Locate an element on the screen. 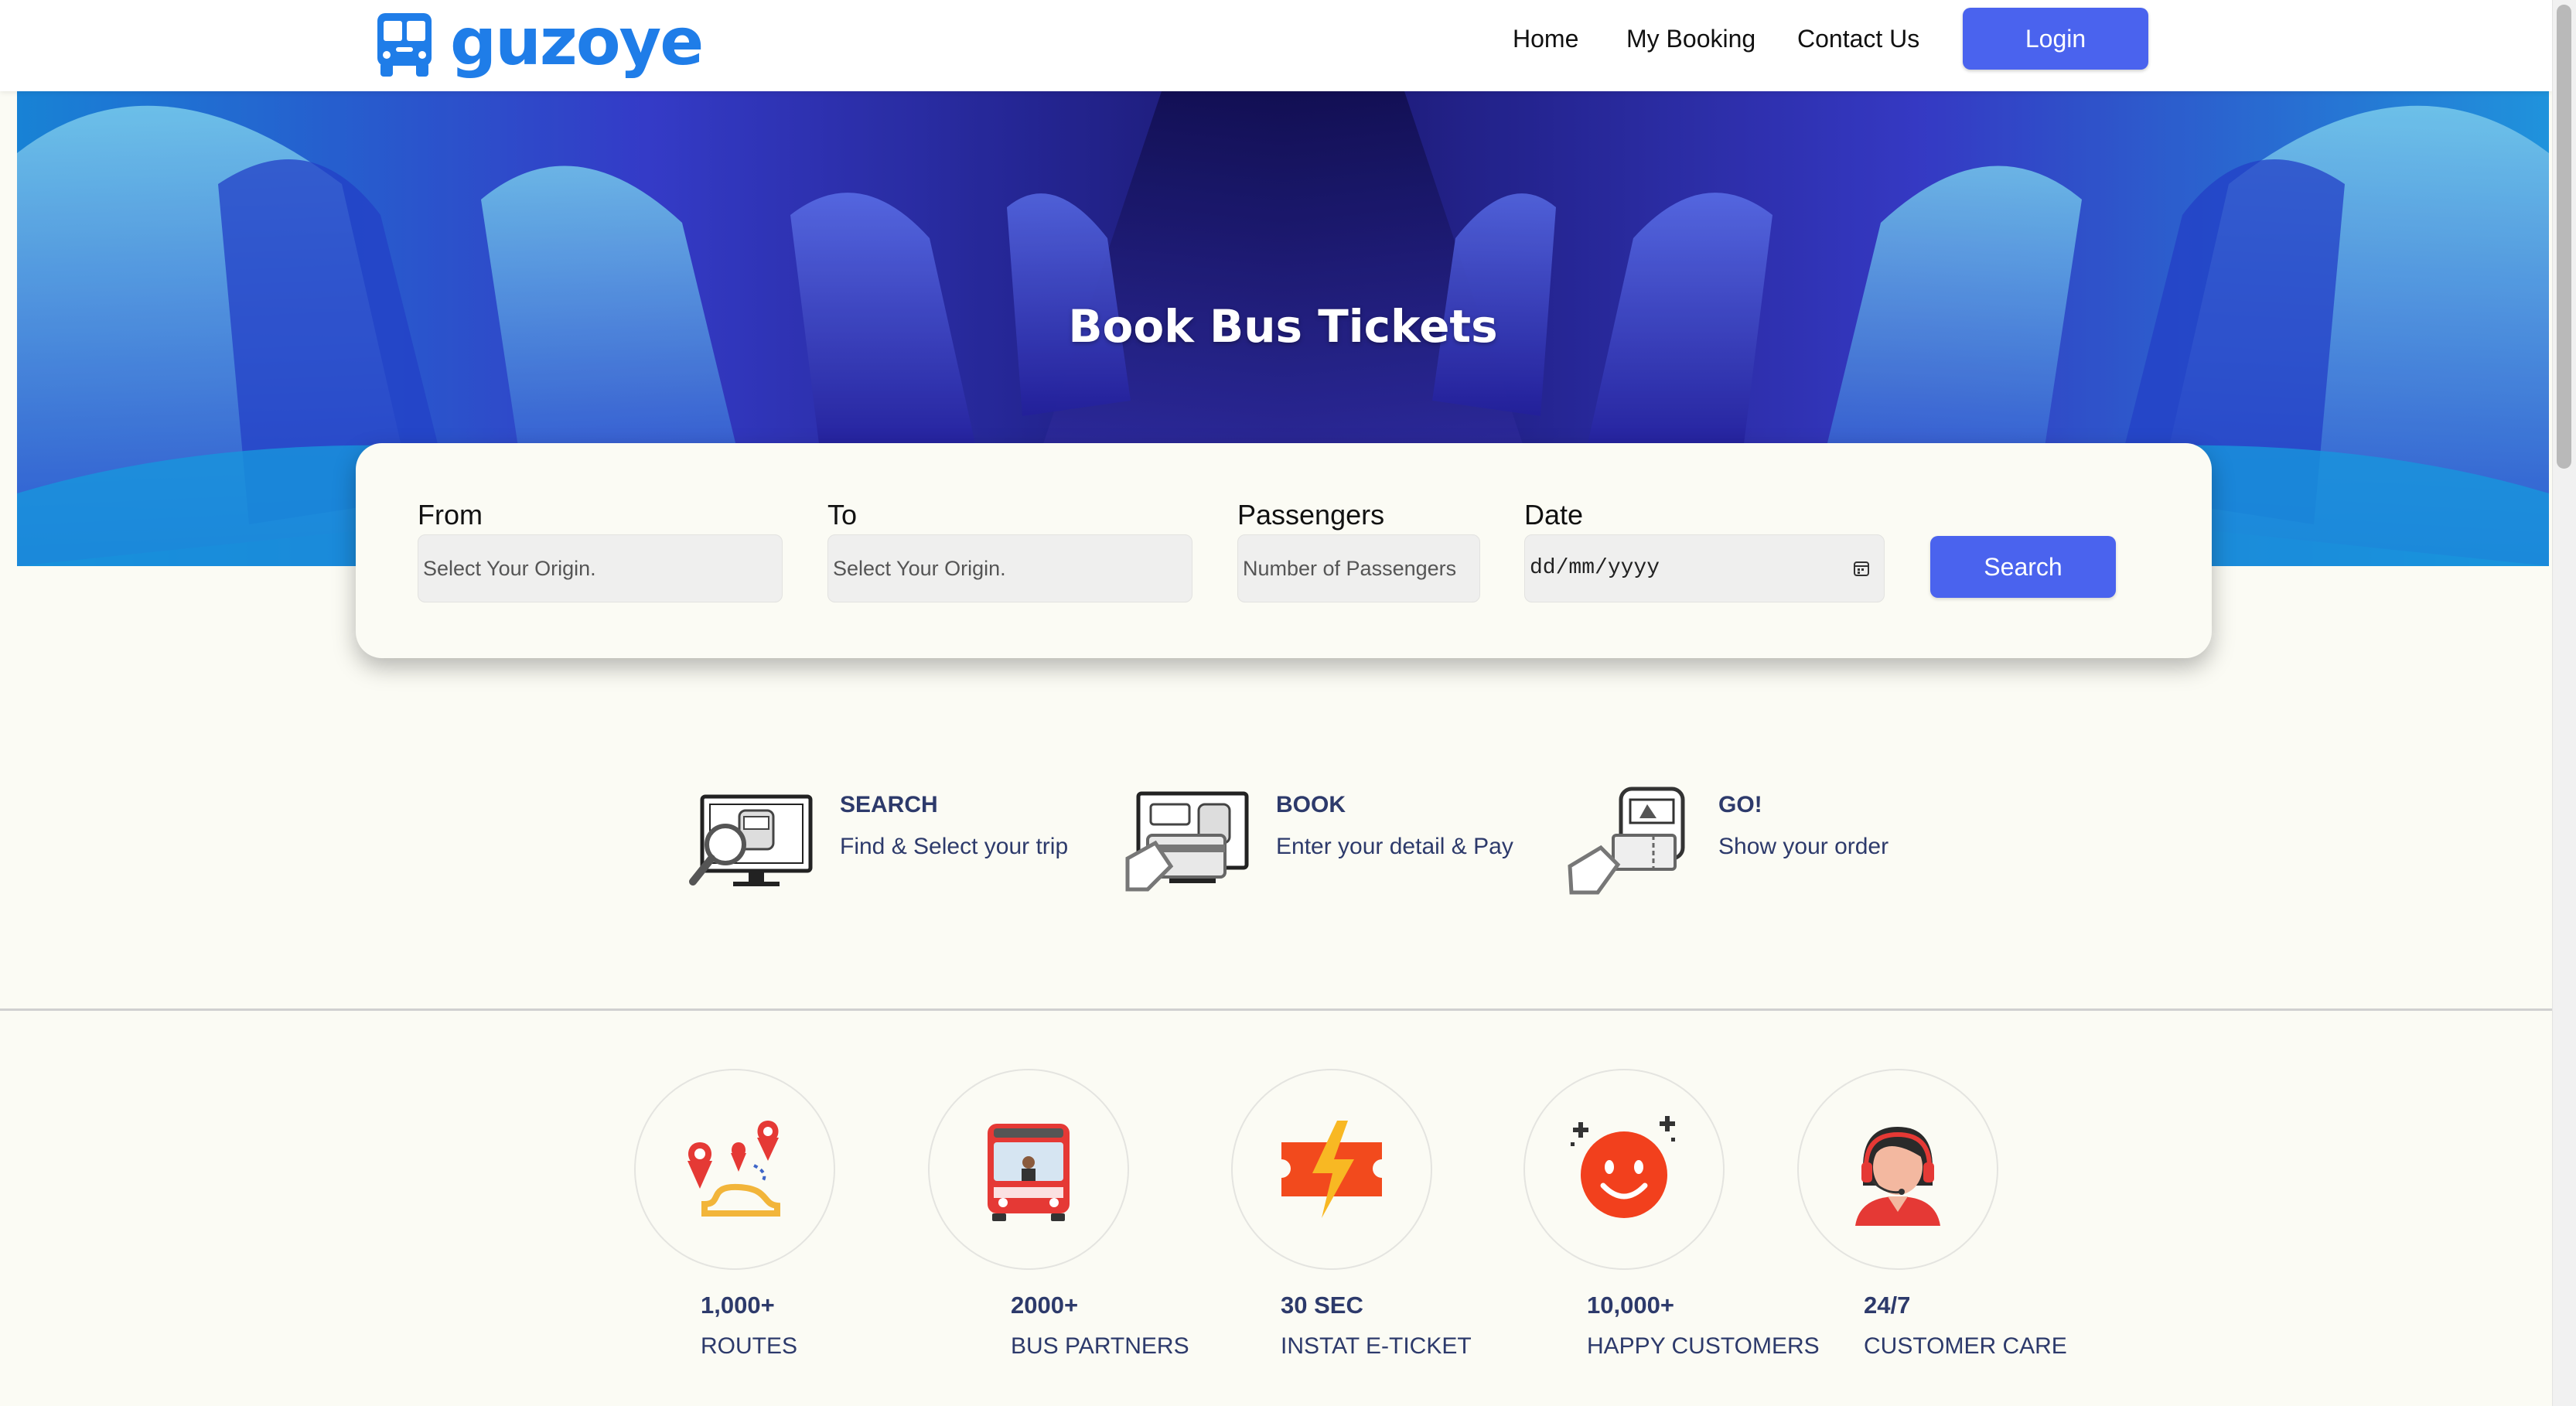 This screenshot has width=2576, height=1406. passengers-input: Number of Passengers is located at coordinates (1359, 568).